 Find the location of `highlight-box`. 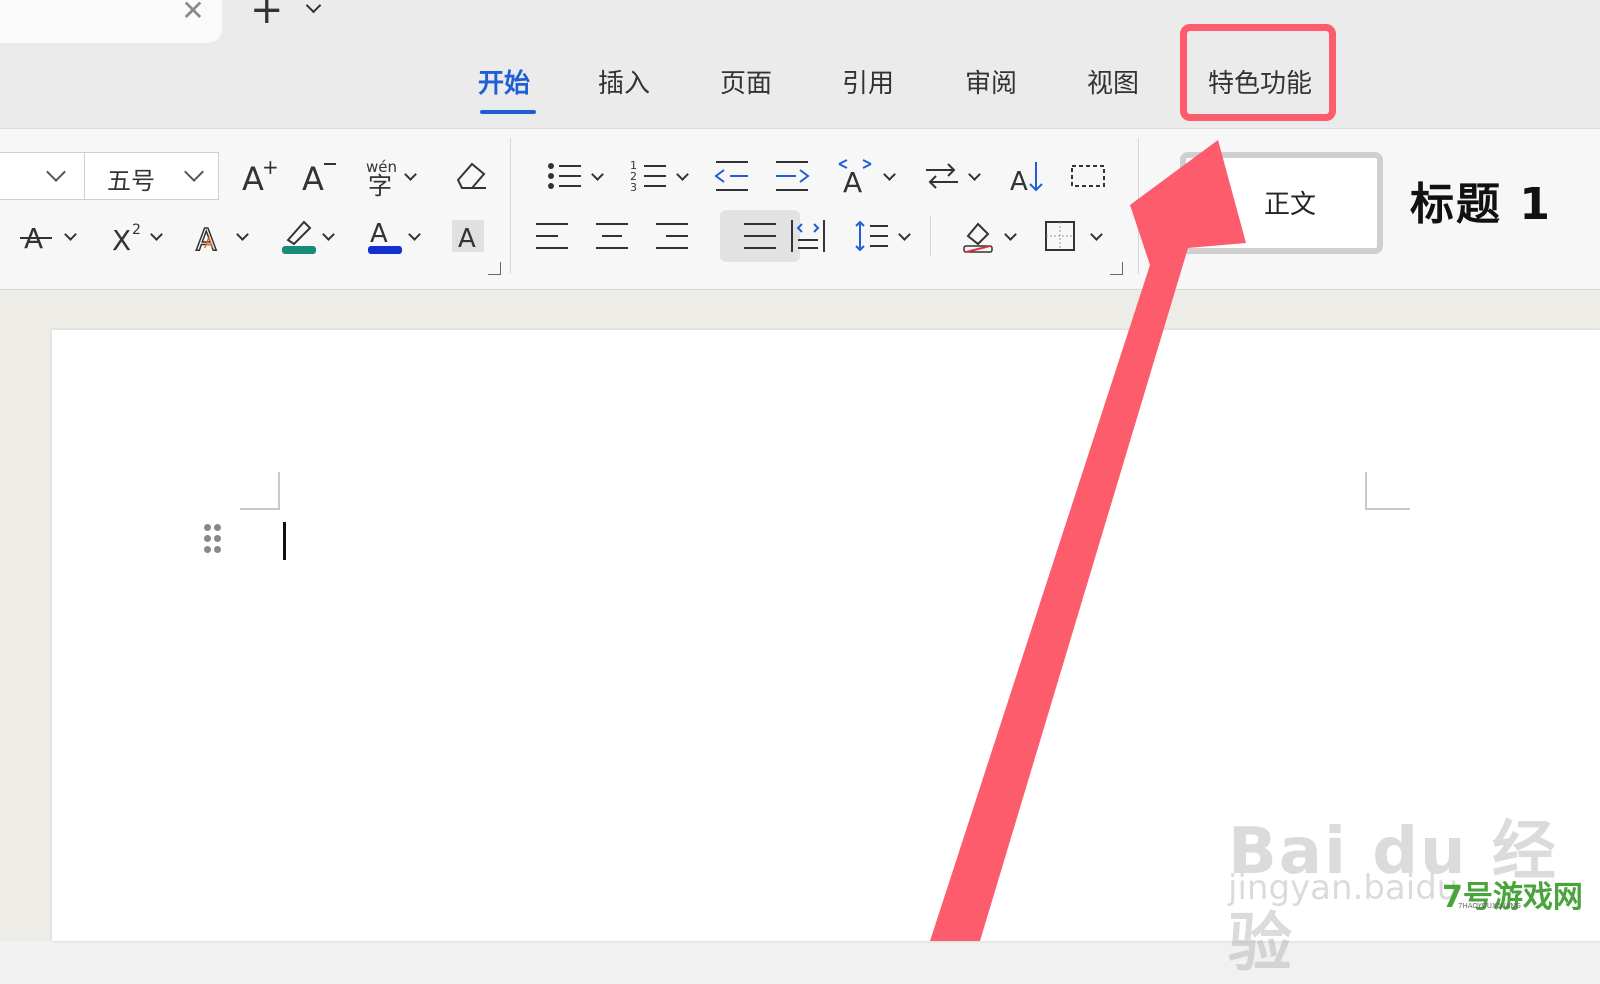

highlight-box is located at coordinates (1258, 72).